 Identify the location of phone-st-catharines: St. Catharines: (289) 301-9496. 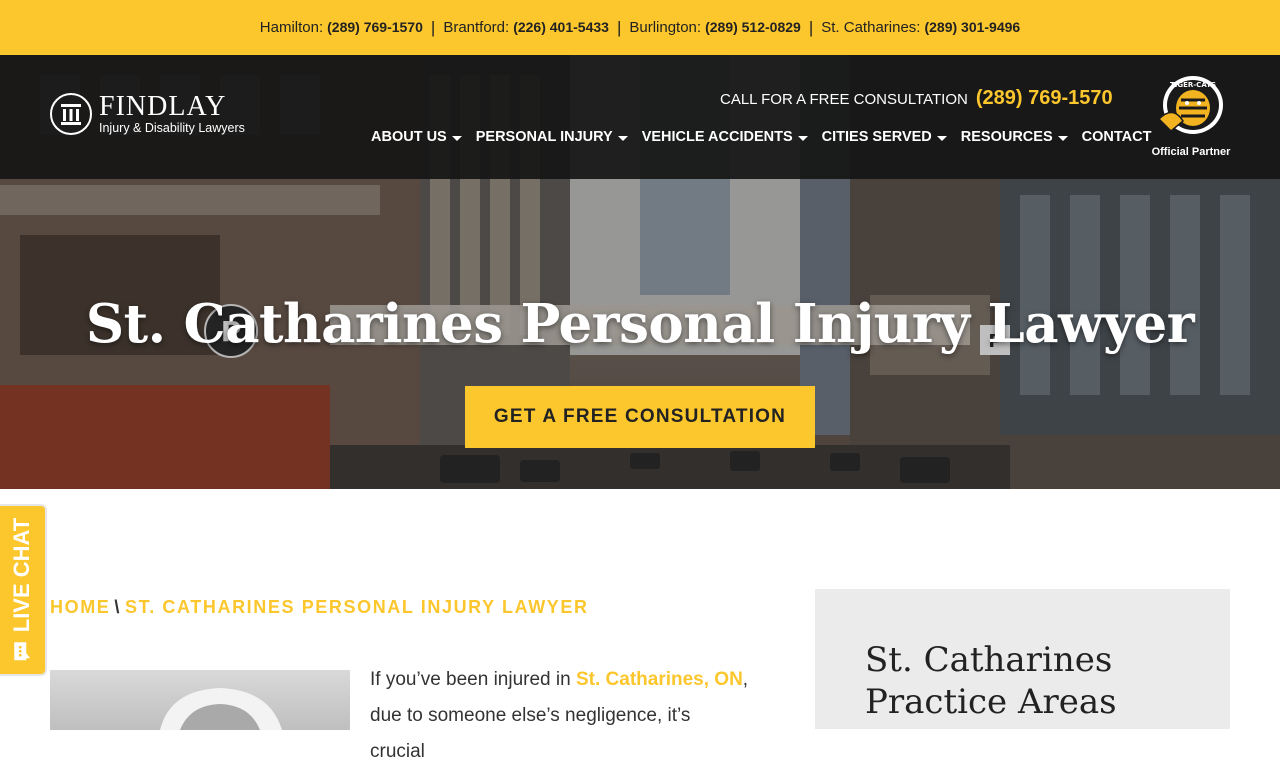
(920, 27).